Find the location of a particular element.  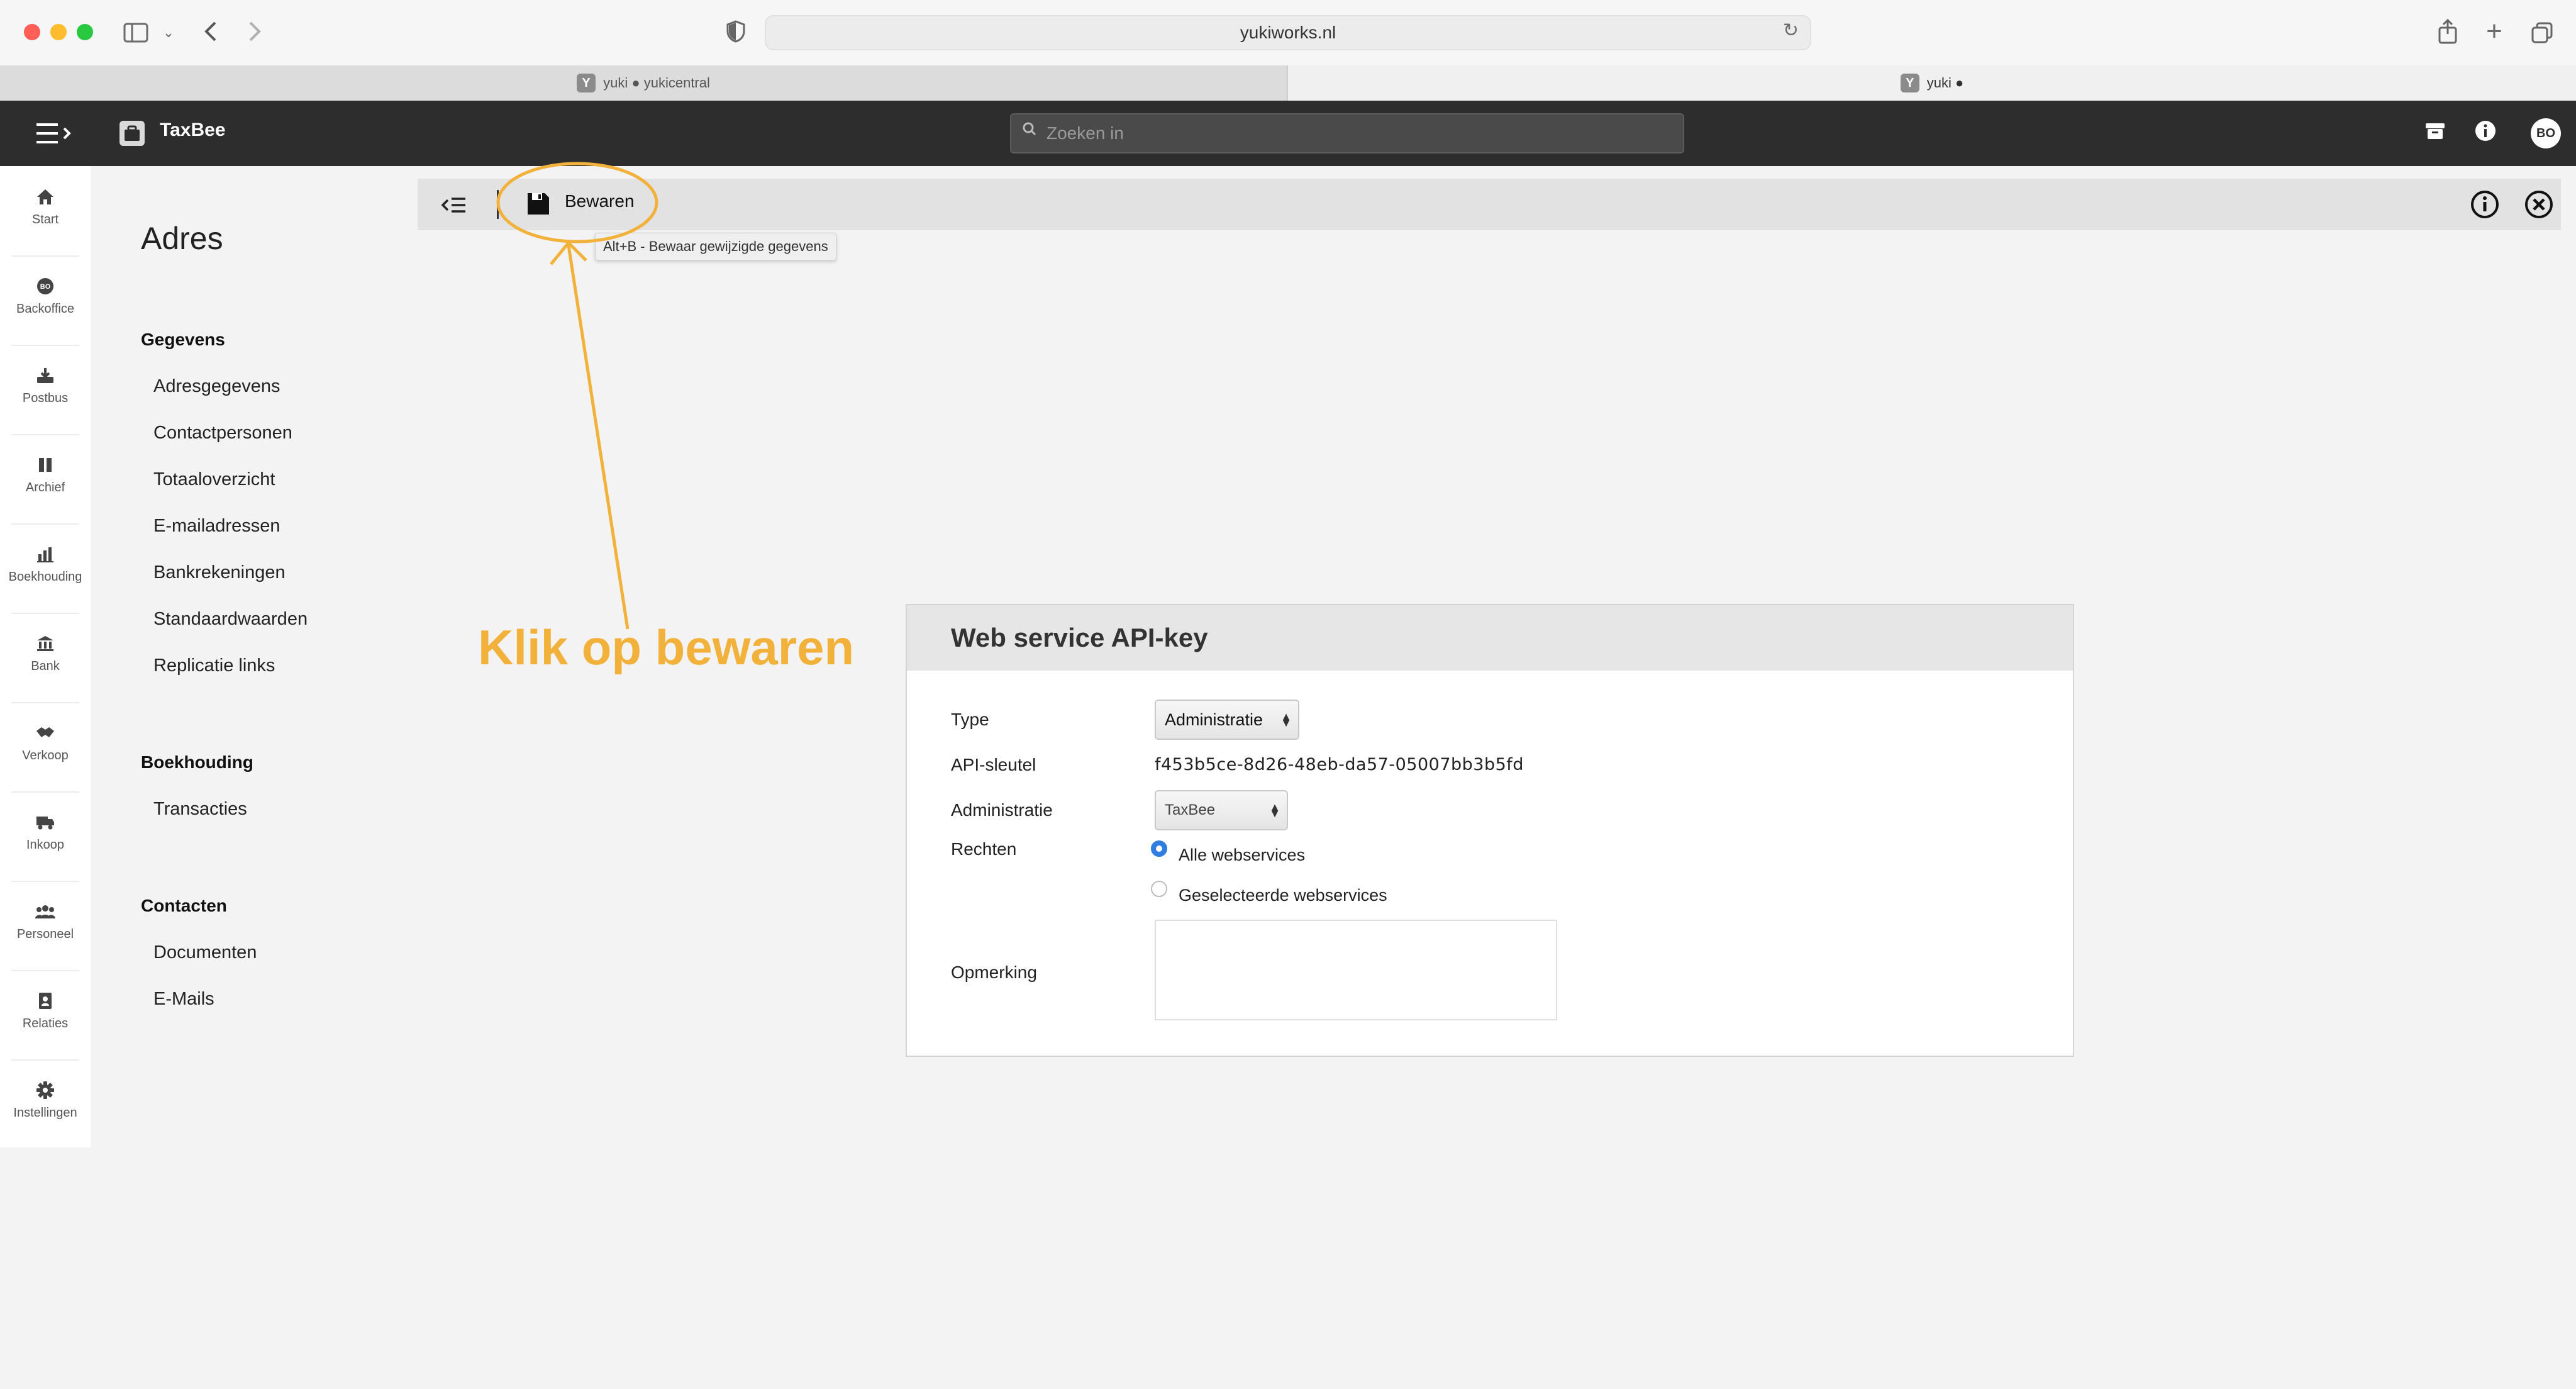

collapse-back-icon is located at coordinates (454, 205).